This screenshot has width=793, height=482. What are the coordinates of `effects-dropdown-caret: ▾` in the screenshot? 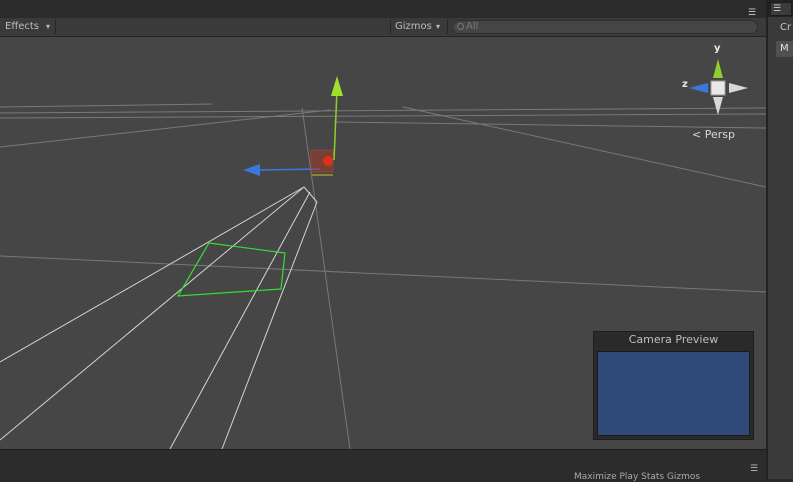 It's located at (48, 27).